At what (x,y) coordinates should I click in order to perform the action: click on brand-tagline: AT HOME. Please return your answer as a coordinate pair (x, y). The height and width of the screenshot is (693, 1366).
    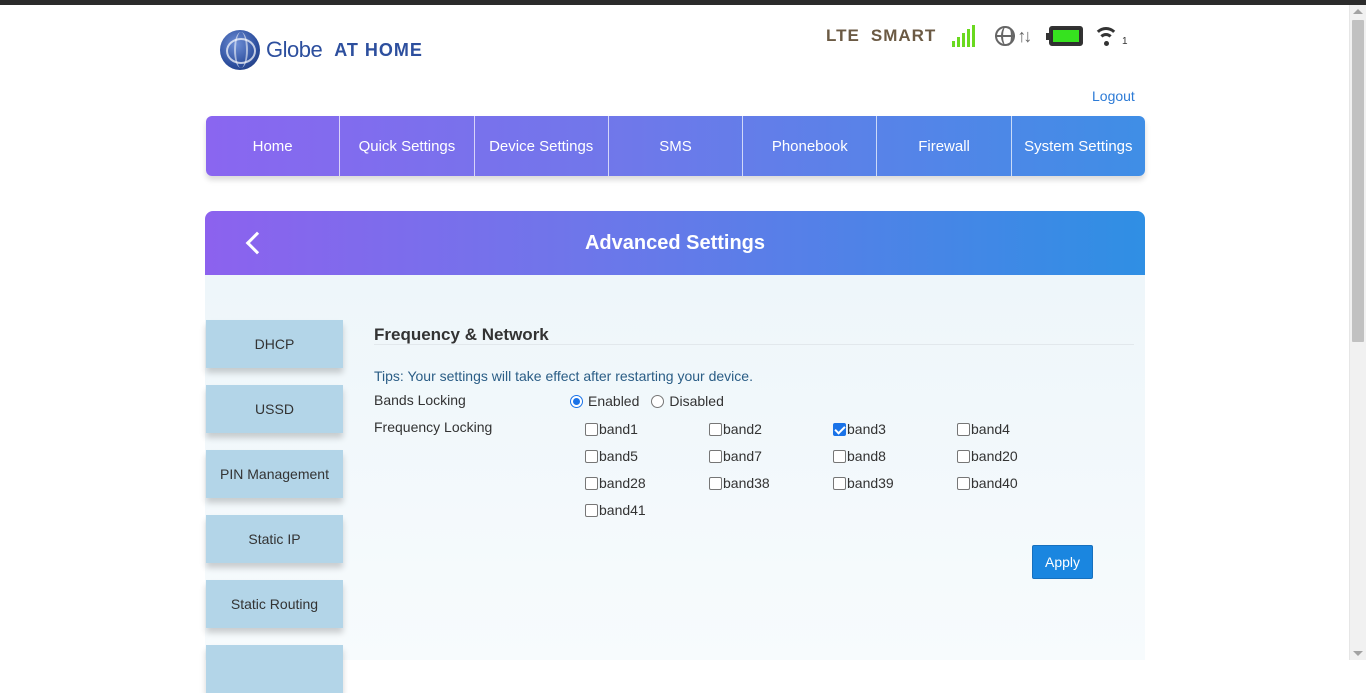
    Looking at the image, I should click on (378, 49).